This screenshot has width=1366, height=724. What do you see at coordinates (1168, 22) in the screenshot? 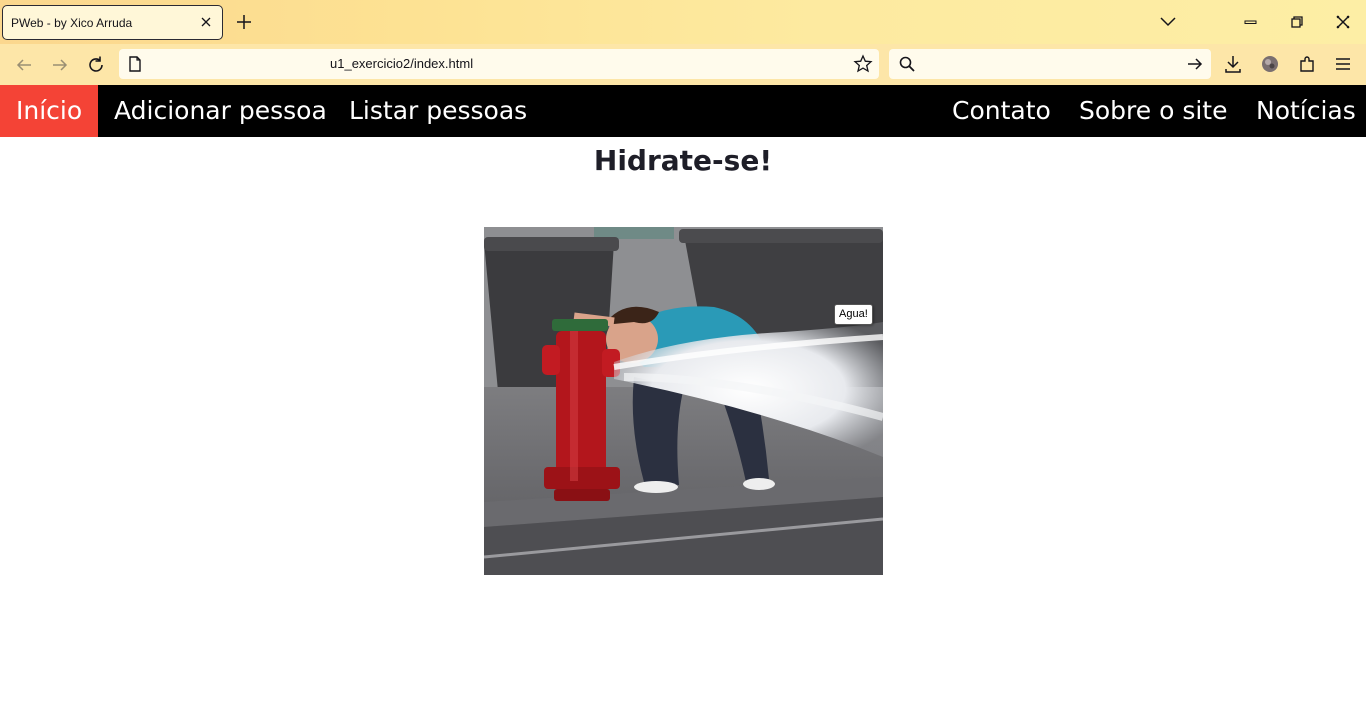
I see `list-all-tabs-icon` at bounding box center [1168, 22].